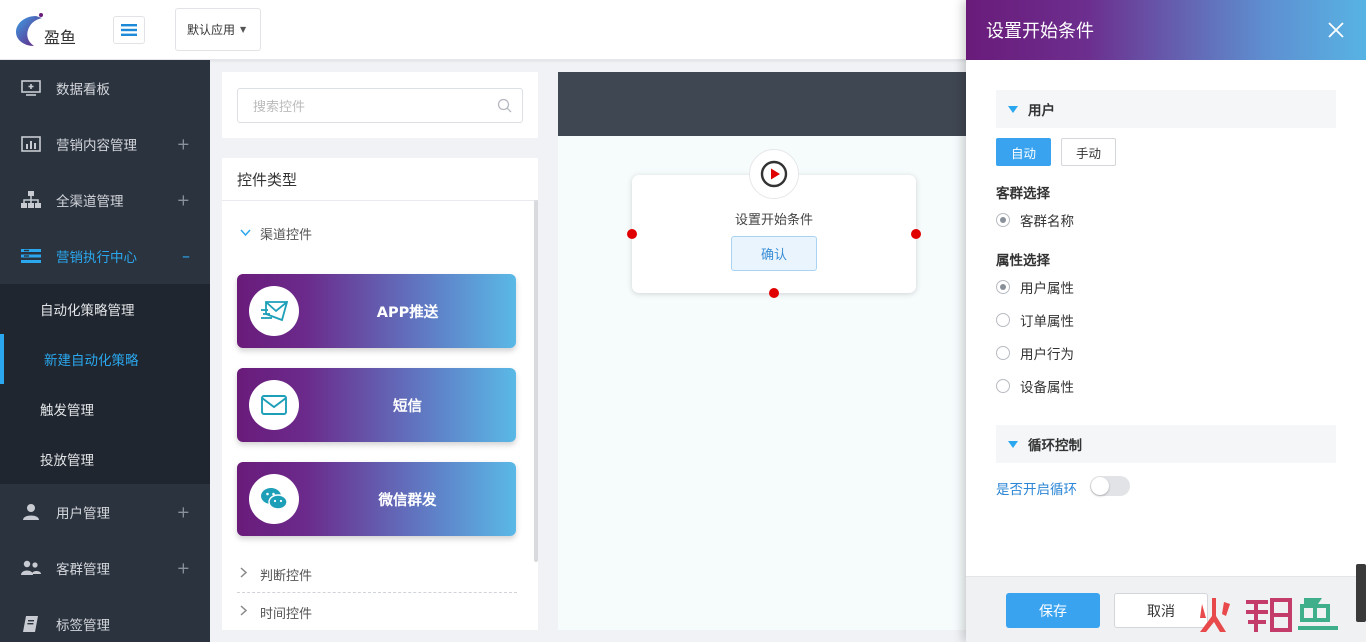 The image size is (1366, 642). What do you see at coordinates (31, 88) in the screenshot?
I see `monitor-icon` at bounding box center [31, 88].